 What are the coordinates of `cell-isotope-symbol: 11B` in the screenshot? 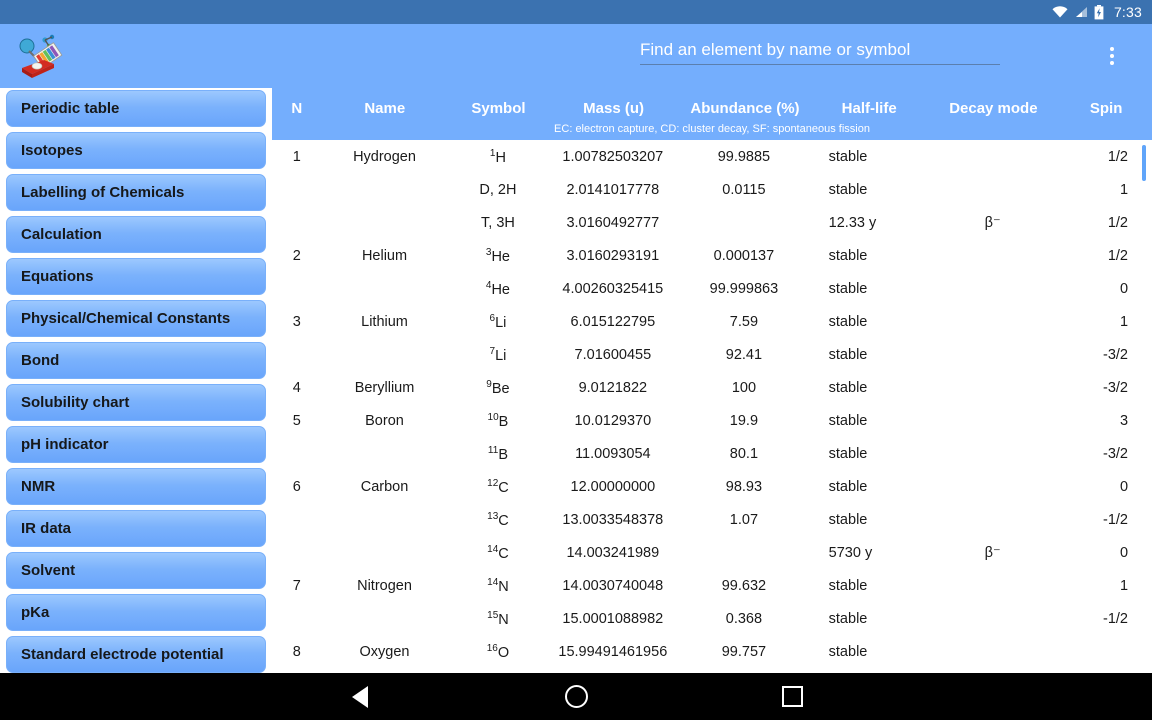 It's located at (497, 454).